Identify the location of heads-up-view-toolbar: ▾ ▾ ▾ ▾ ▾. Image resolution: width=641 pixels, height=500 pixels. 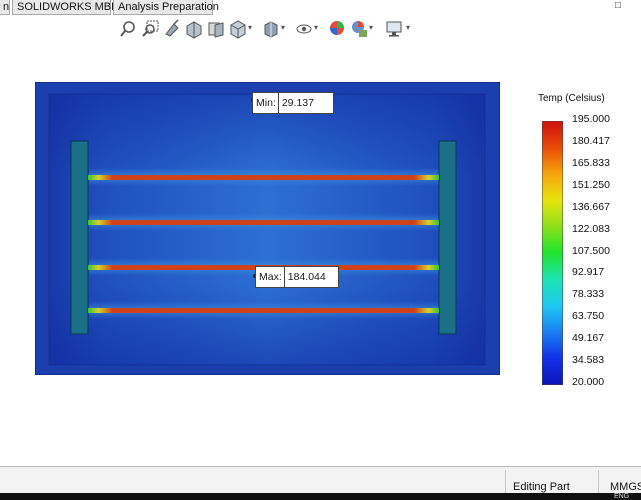
(268, 30).